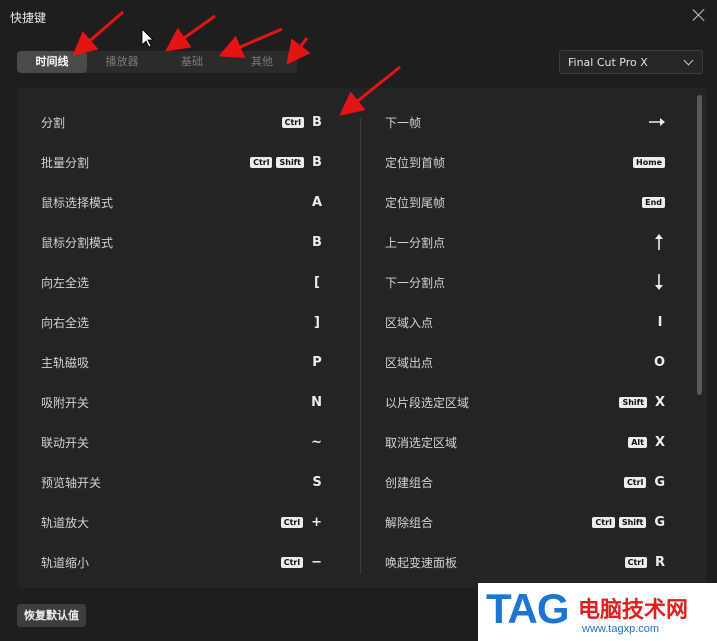  I want to click on shortcut-row: 定位到尾帧 End, so click(525, 208).